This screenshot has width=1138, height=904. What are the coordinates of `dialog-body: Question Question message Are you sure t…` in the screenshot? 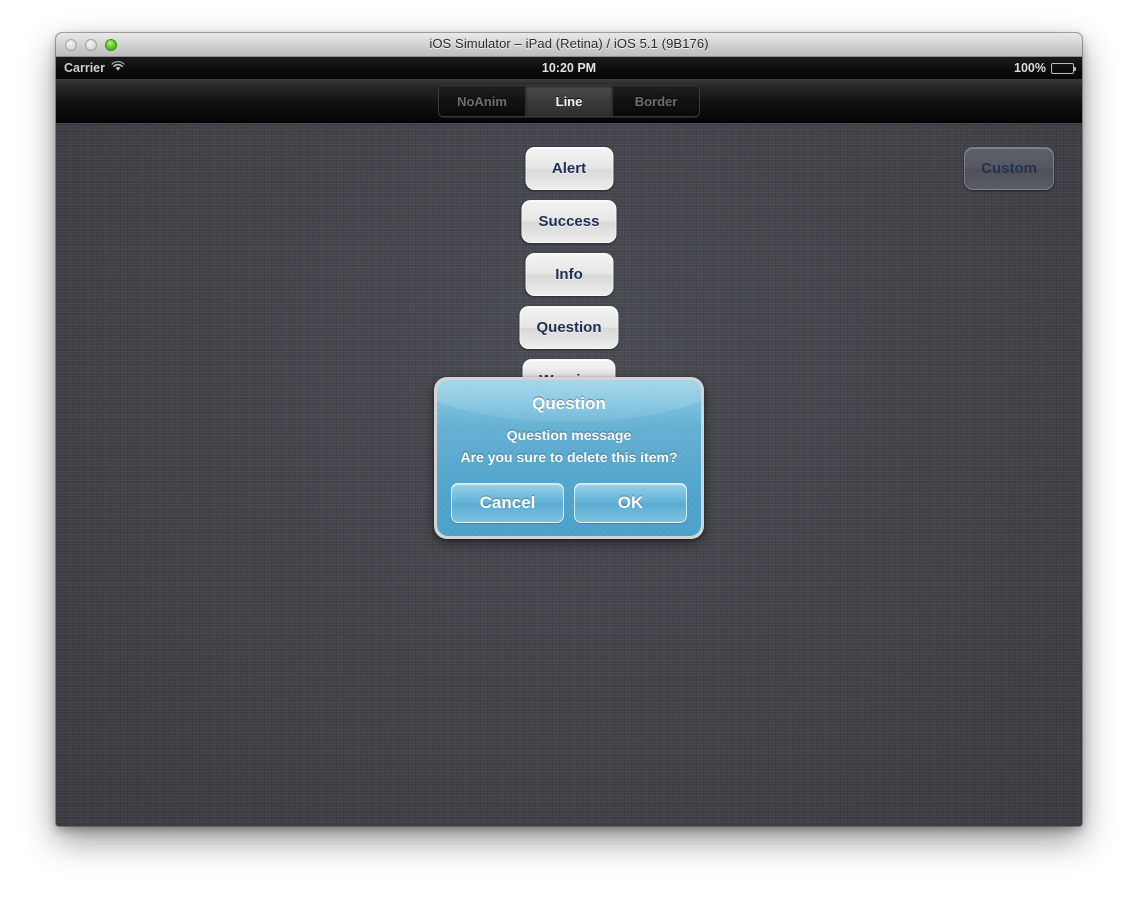 It's located at (569, 458).